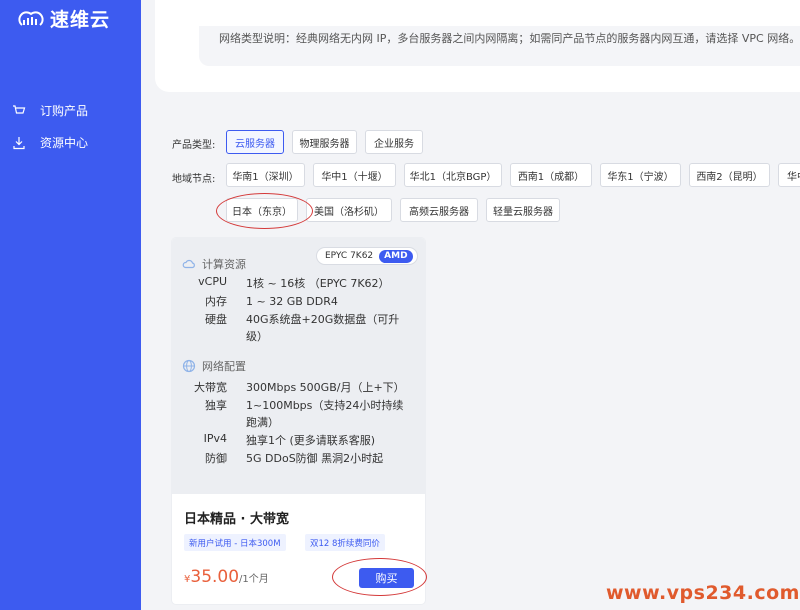  What do you see at coordinates (19, 109) in the screenshot?
I see `cart-icon` at bounding box center [19, 109].